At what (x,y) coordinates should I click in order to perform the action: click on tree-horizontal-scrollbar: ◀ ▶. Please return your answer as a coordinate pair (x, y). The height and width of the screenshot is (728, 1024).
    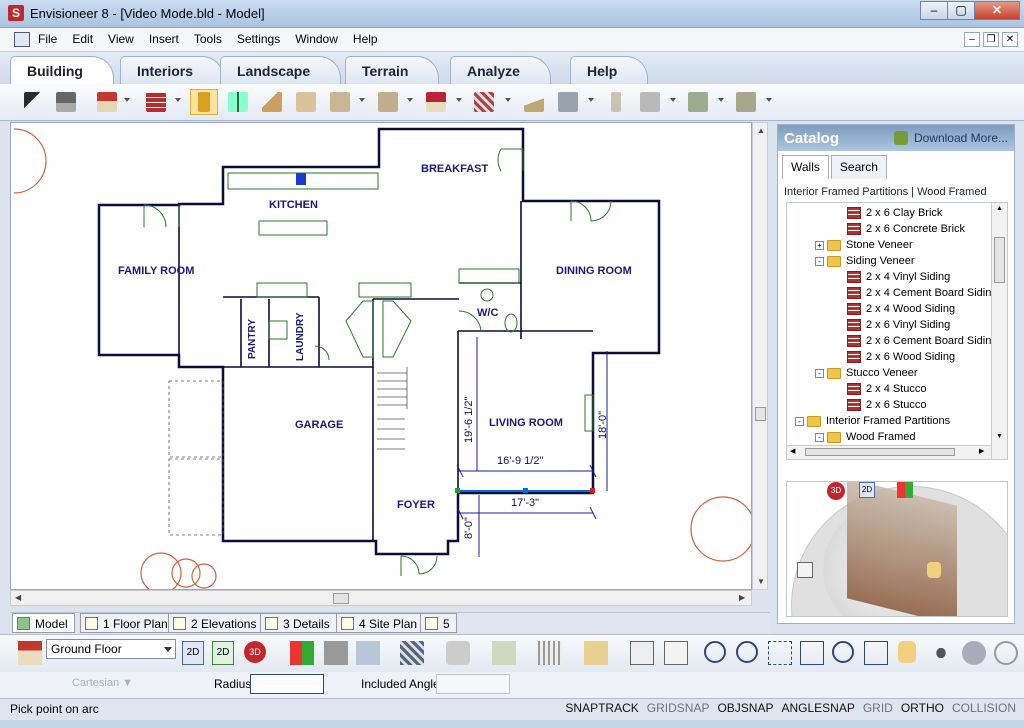
    Looking at the image, I should click on (889, 452).